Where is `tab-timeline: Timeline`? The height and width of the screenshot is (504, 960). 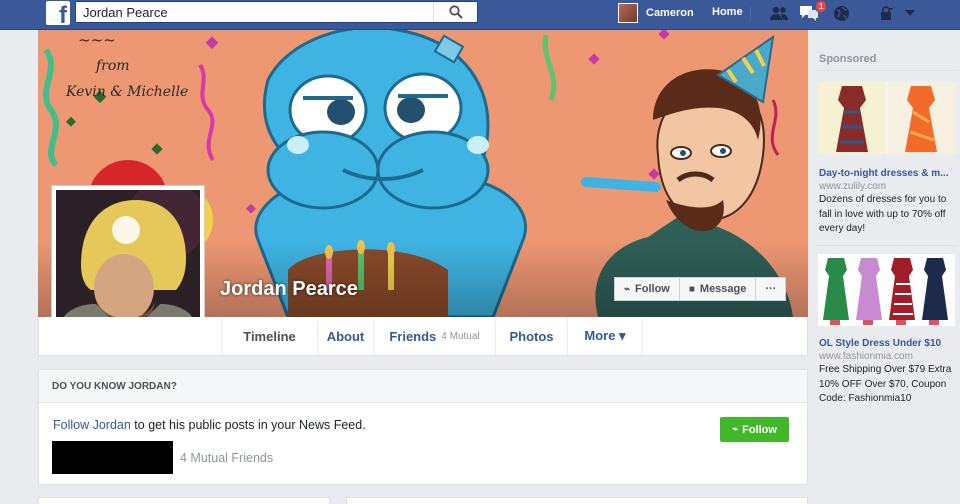
tab-timeline: Timeline is located at coordinates (269, 336).